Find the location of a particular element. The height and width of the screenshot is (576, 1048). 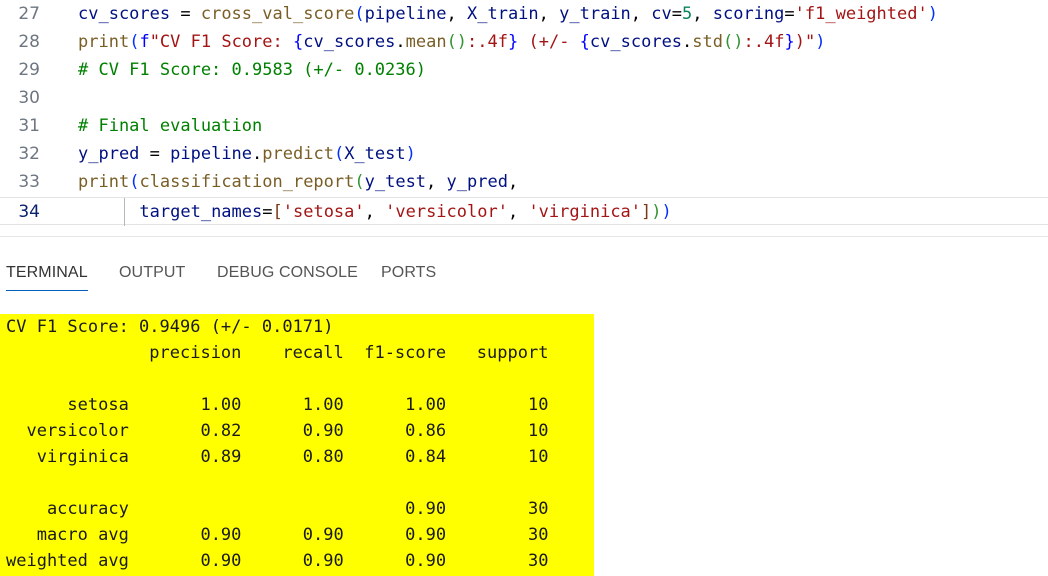

code-token: y_train is located at coordinates (595, 14).